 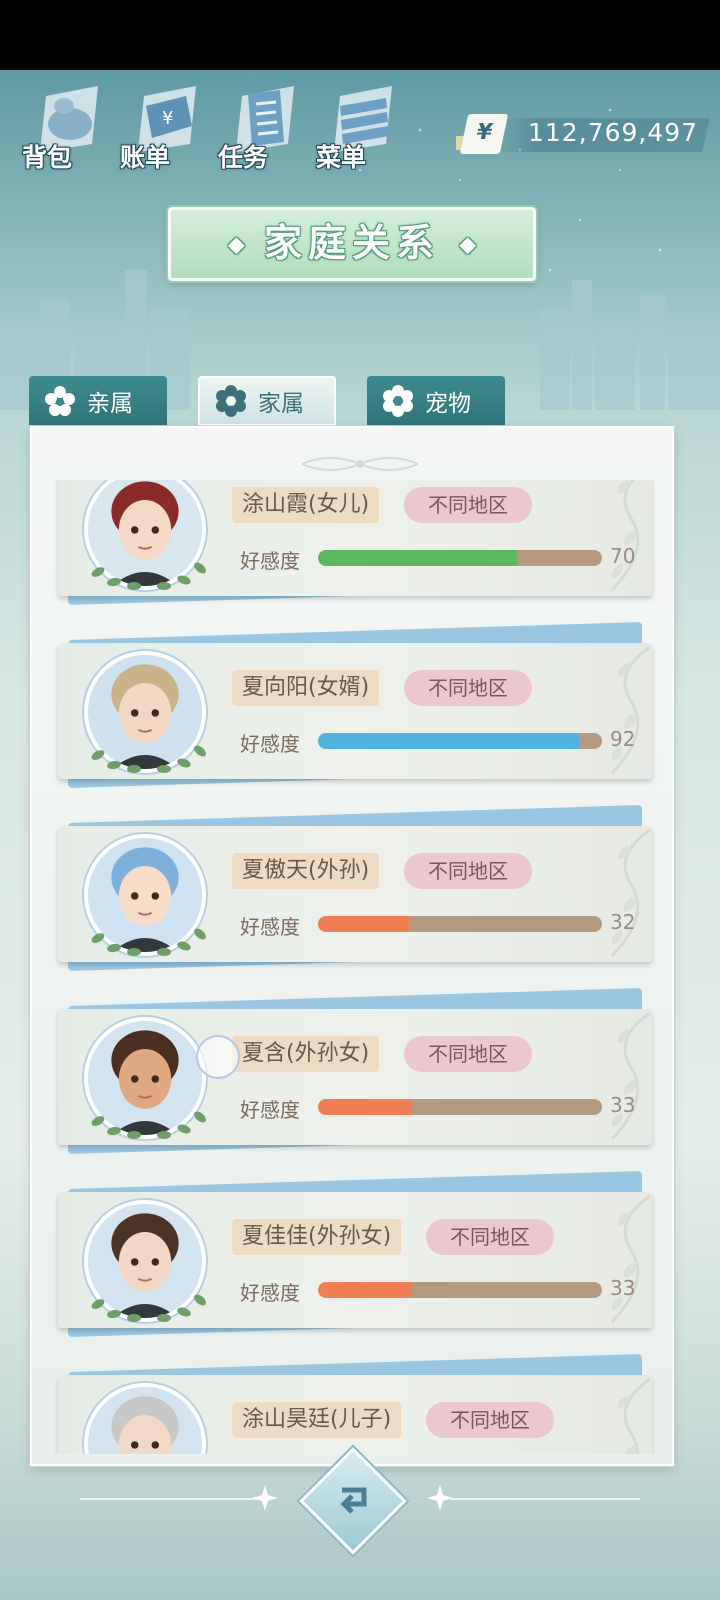 I want to click on bottom-divider-right, so click(x=545, y=1499).